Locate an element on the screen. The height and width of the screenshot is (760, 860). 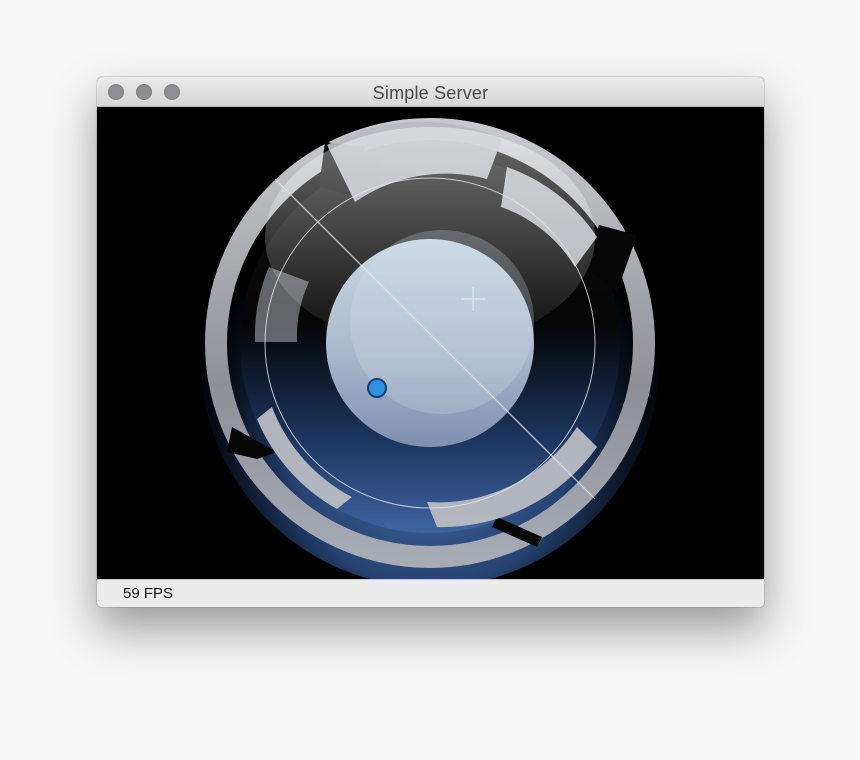
status-bar: 59 FPS is located at coordinates (430, 593).